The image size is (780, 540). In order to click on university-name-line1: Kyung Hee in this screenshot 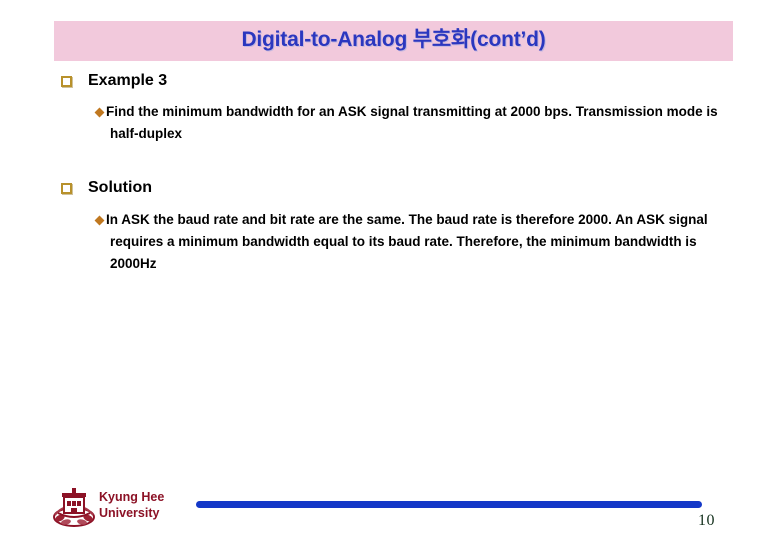, I will do `click(132, 497)`.